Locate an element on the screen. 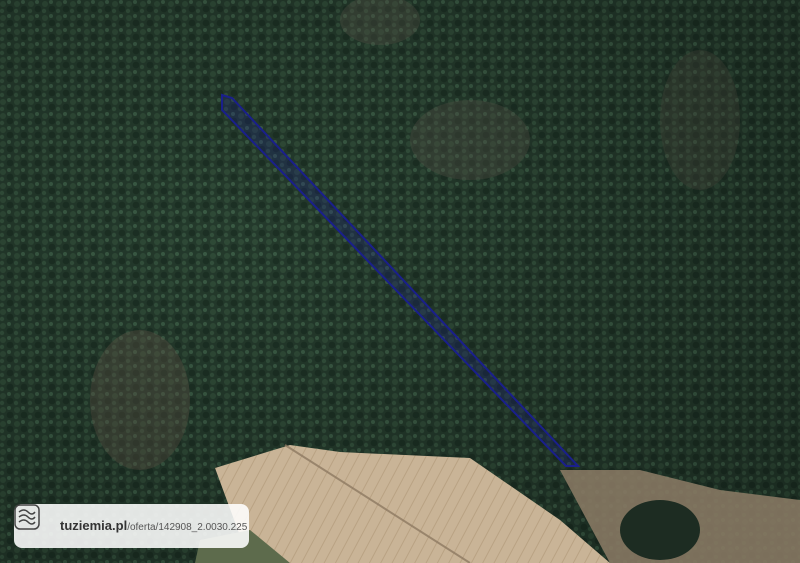 Image resolution: width=800 pixels, height=563 pixels. attribution-badge: tuziemia.pl/oferta/142908_2.0030.225 is located at coordinates (131, 526).